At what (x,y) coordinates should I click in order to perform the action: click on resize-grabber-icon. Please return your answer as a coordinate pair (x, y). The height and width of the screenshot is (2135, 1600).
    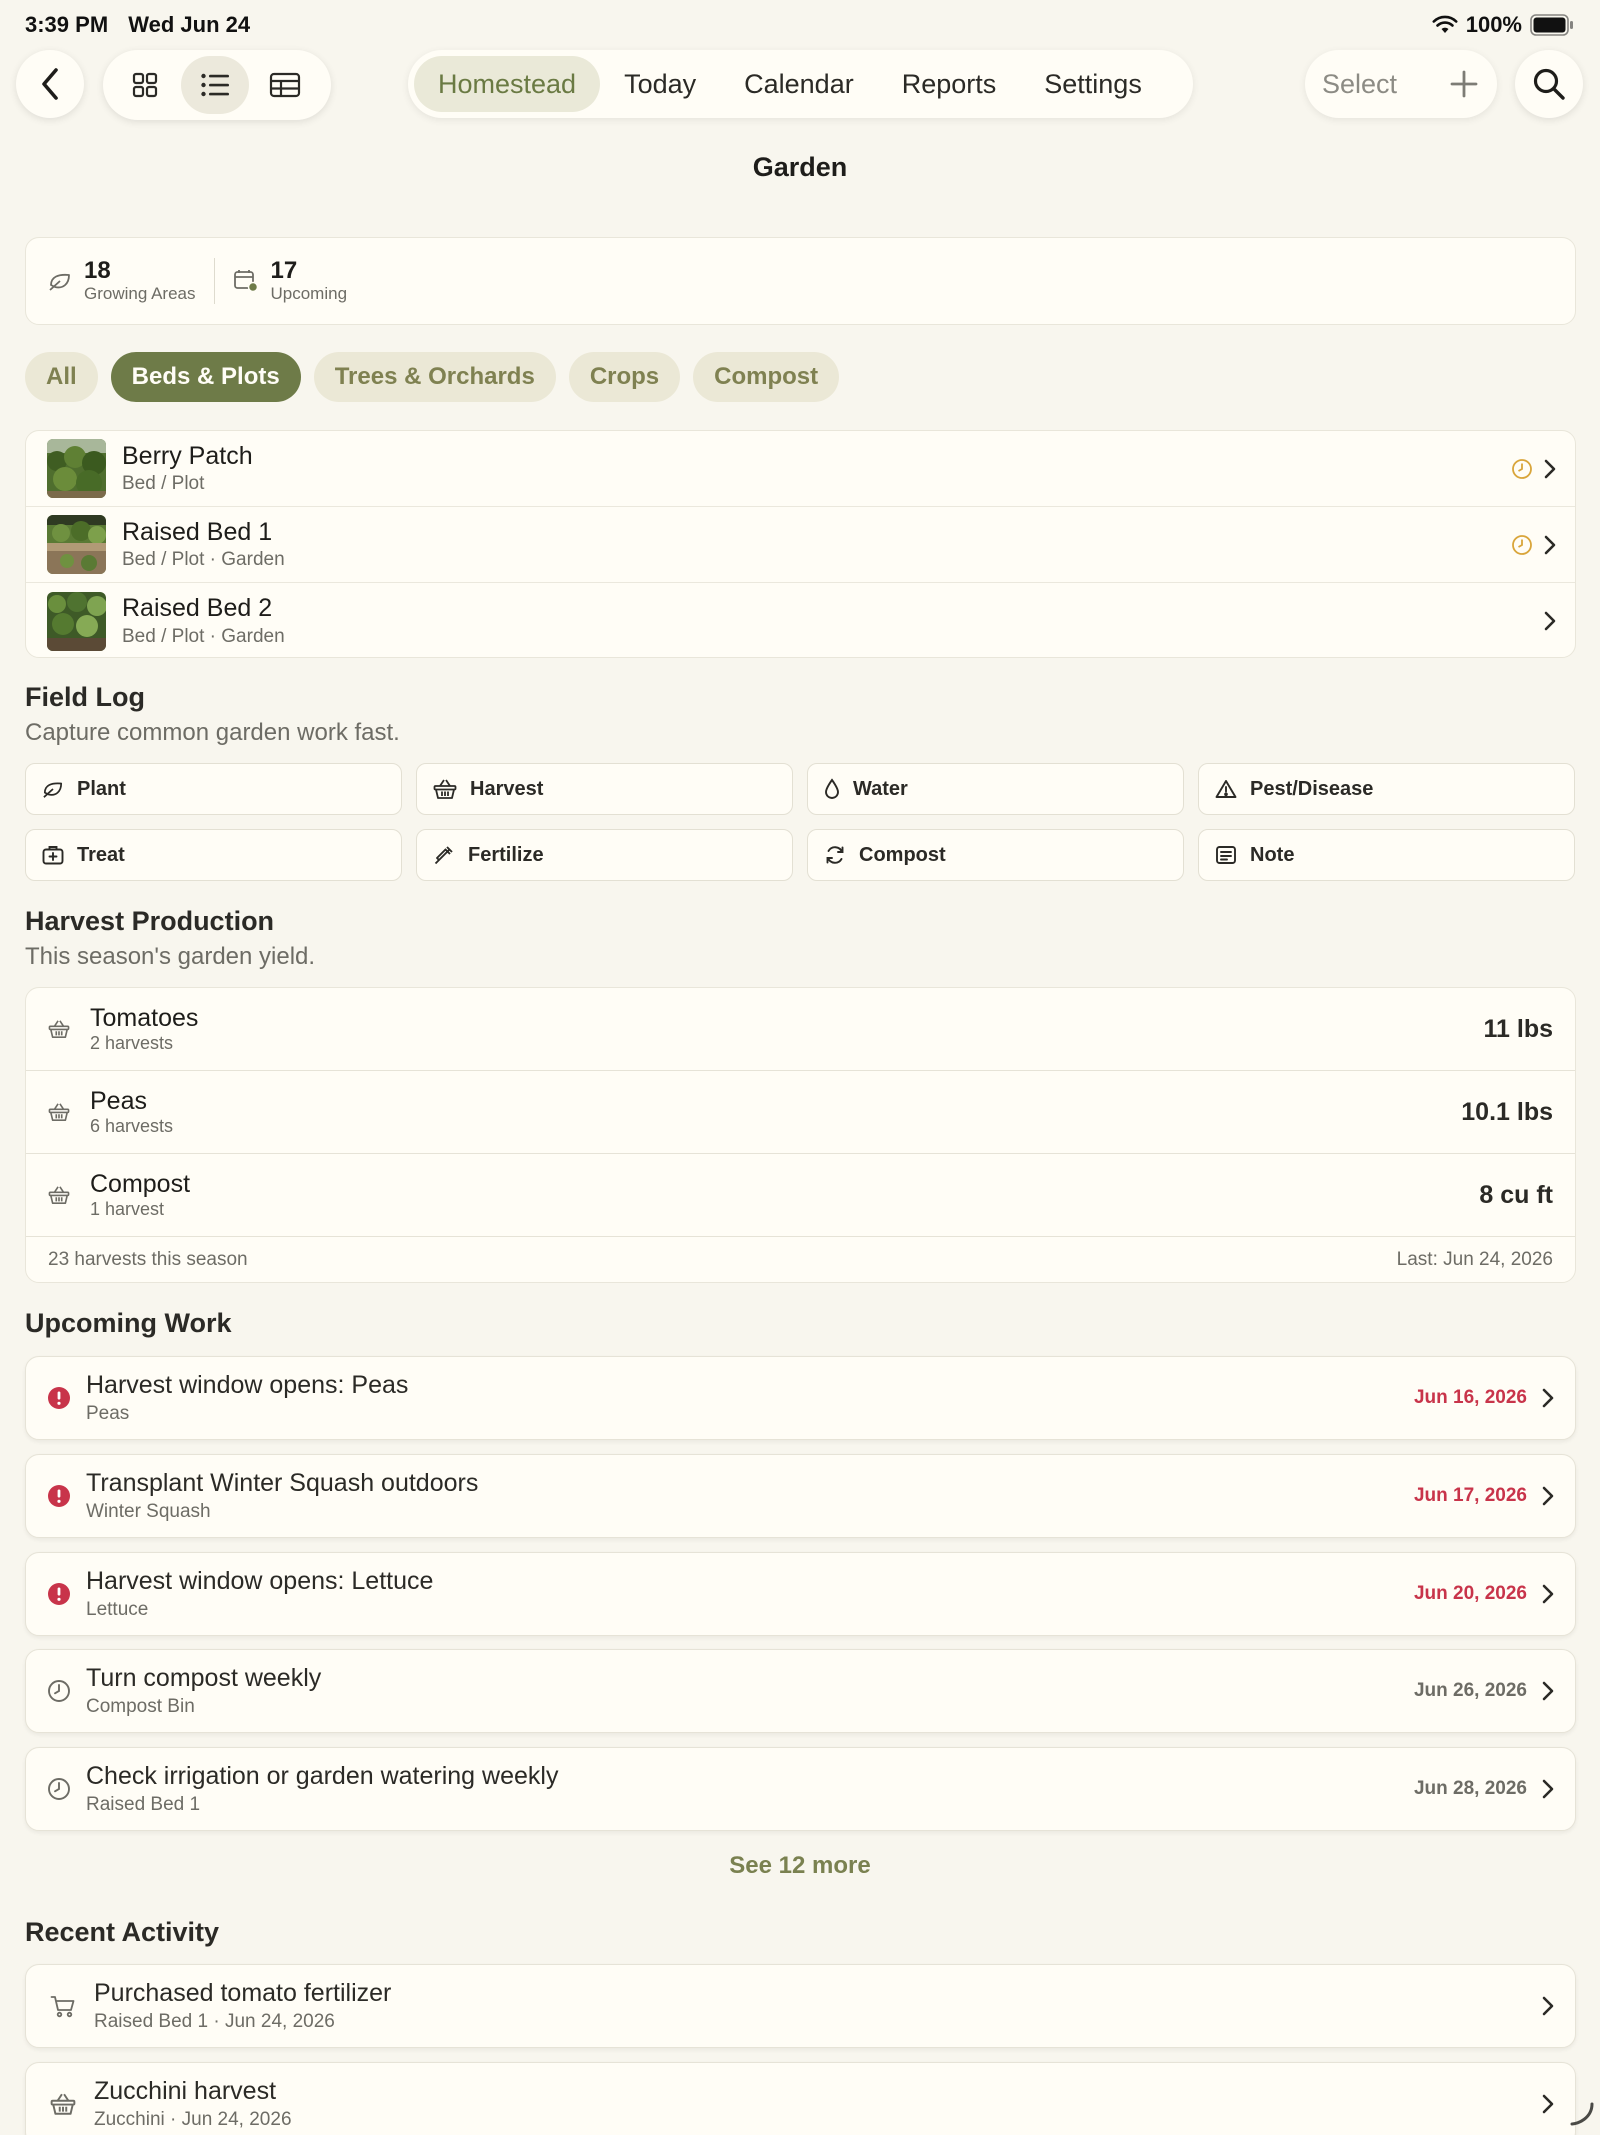
    Looking at the image, I should click on (1582, 2114).